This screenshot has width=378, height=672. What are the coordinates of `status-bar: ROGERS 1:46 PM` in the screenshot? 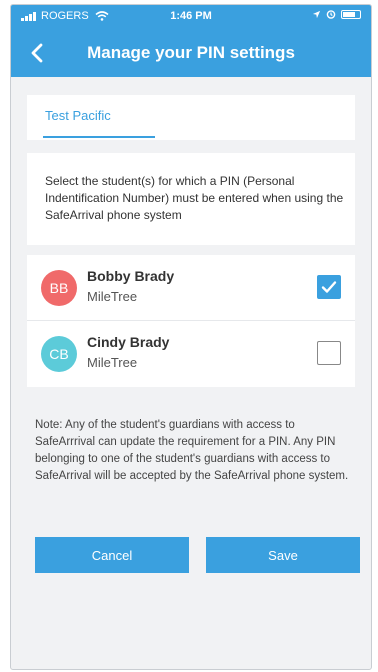 It's located at (191, 16).